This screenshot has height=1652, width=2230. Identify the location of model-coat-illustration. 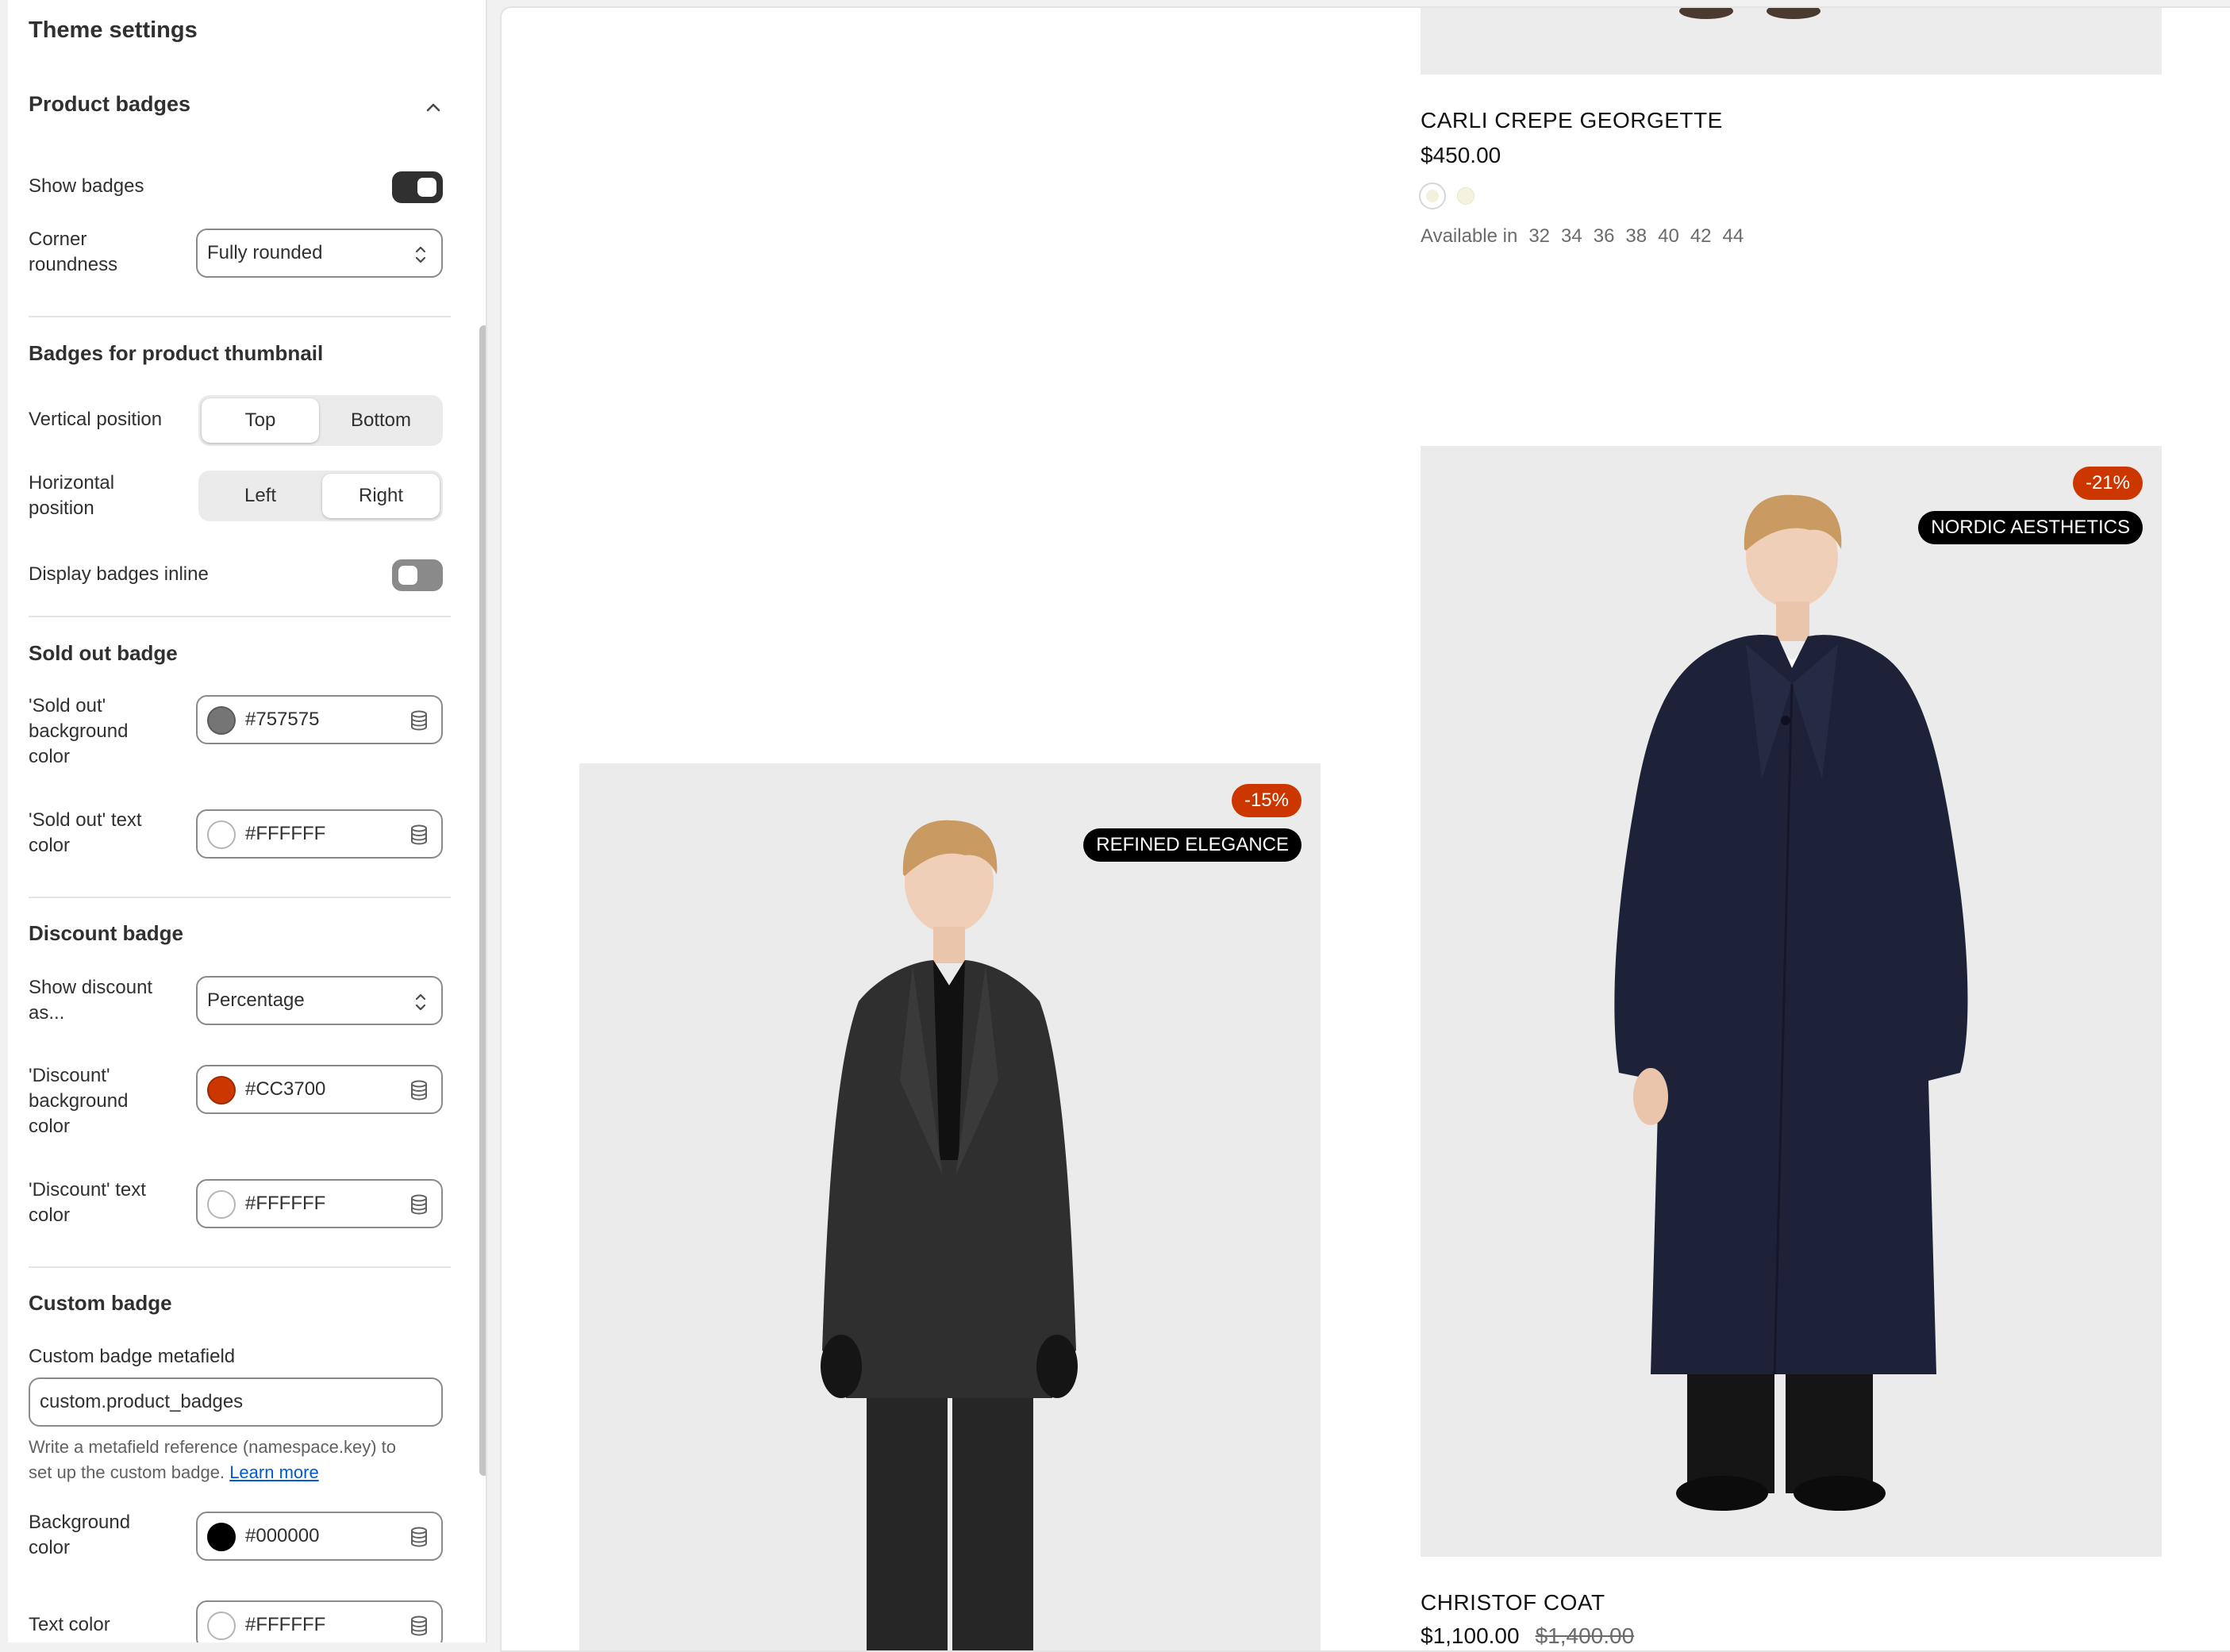
(1791, 1002).